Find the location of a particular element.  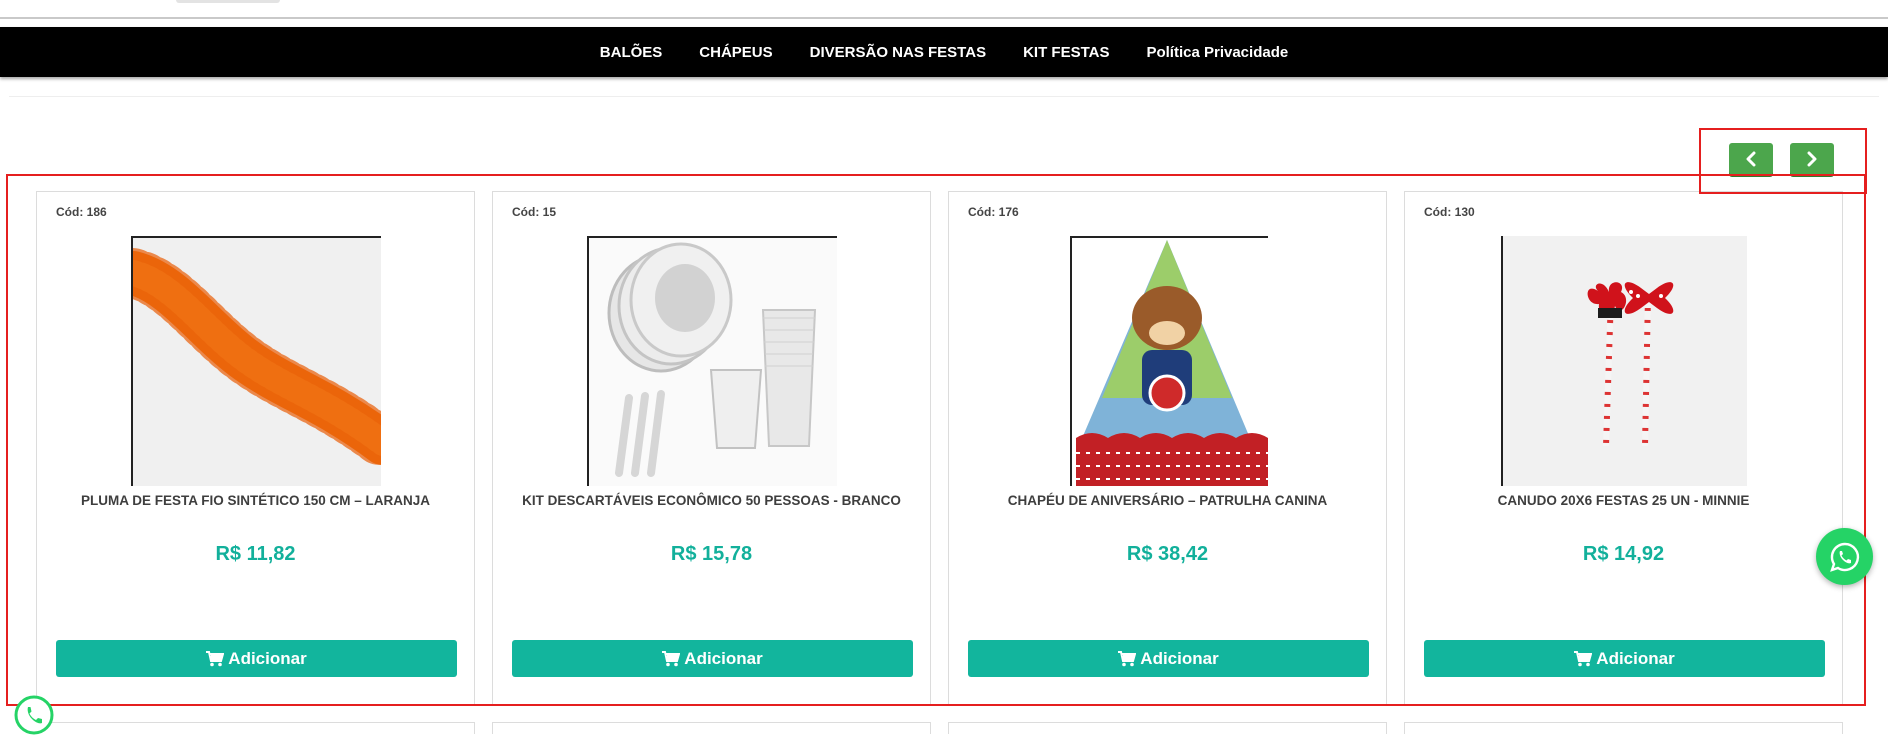

chevron-left-icon is located at coordinates (1751, 159).